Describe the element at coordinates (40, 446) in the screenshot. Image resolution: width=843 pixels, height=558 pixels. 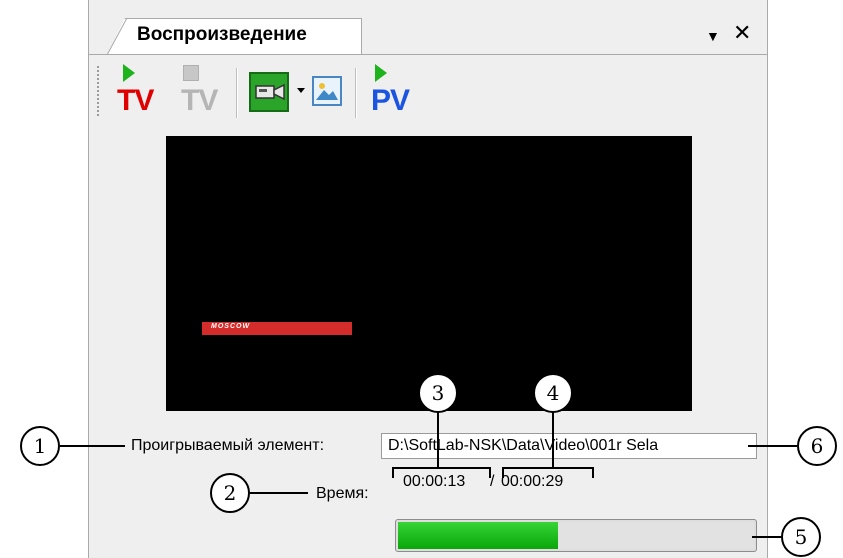
I see `callout-1: 1` at that location.